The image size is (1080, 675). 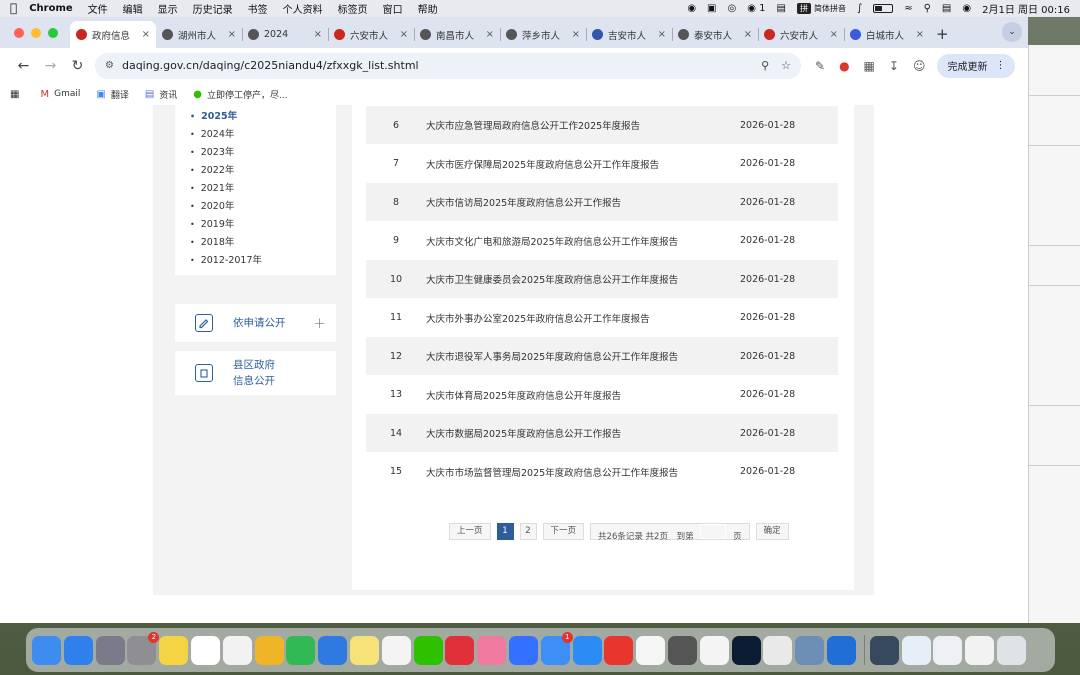 What do you see at coordinates (927, 8) in the screenshot?
I see `spotlight-icon: ⚲` at bounding box center [927, 8].